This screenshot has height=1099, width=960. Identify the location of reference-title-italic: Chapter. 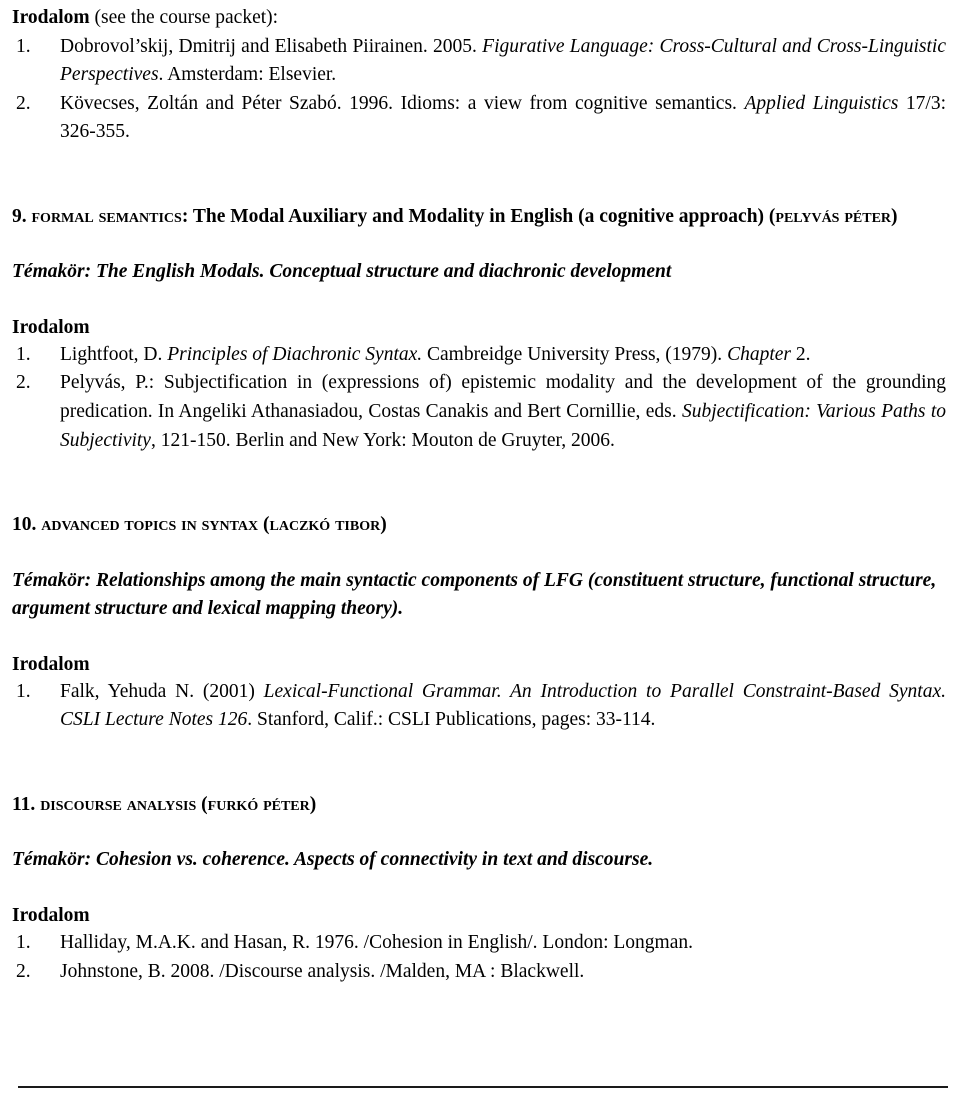
(759, 354).